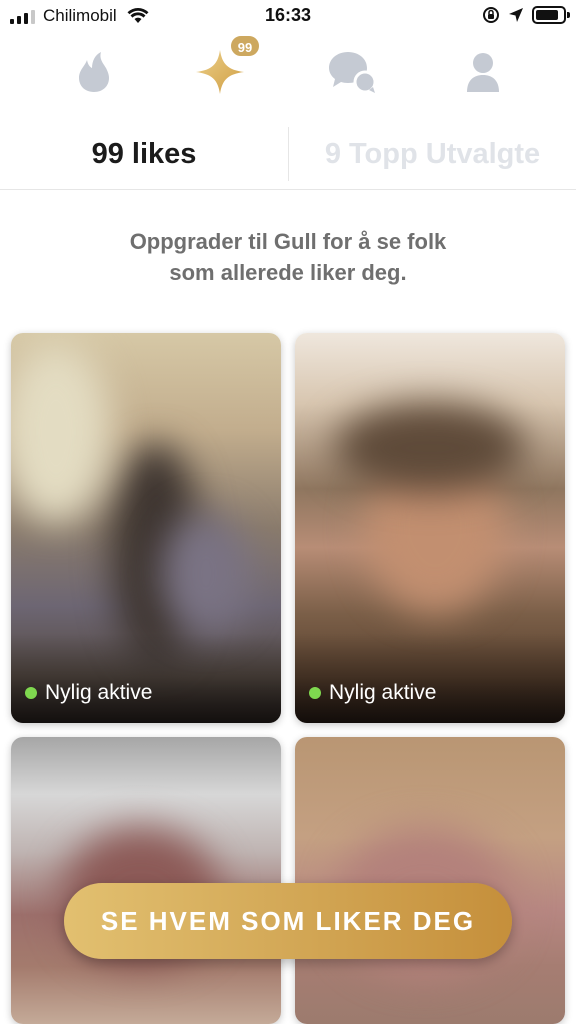  What do you see at coordinates (288, 272) in the screenshot?
I see `upgrade-message-line-2: som allerede liker deg.` at bounding box center [288, 272].